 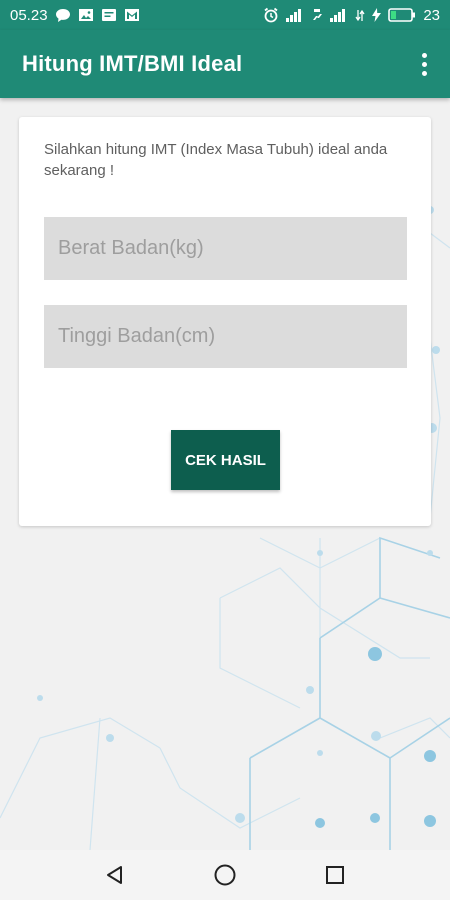 I want to click on back-icon, so click(x=115, y=875).